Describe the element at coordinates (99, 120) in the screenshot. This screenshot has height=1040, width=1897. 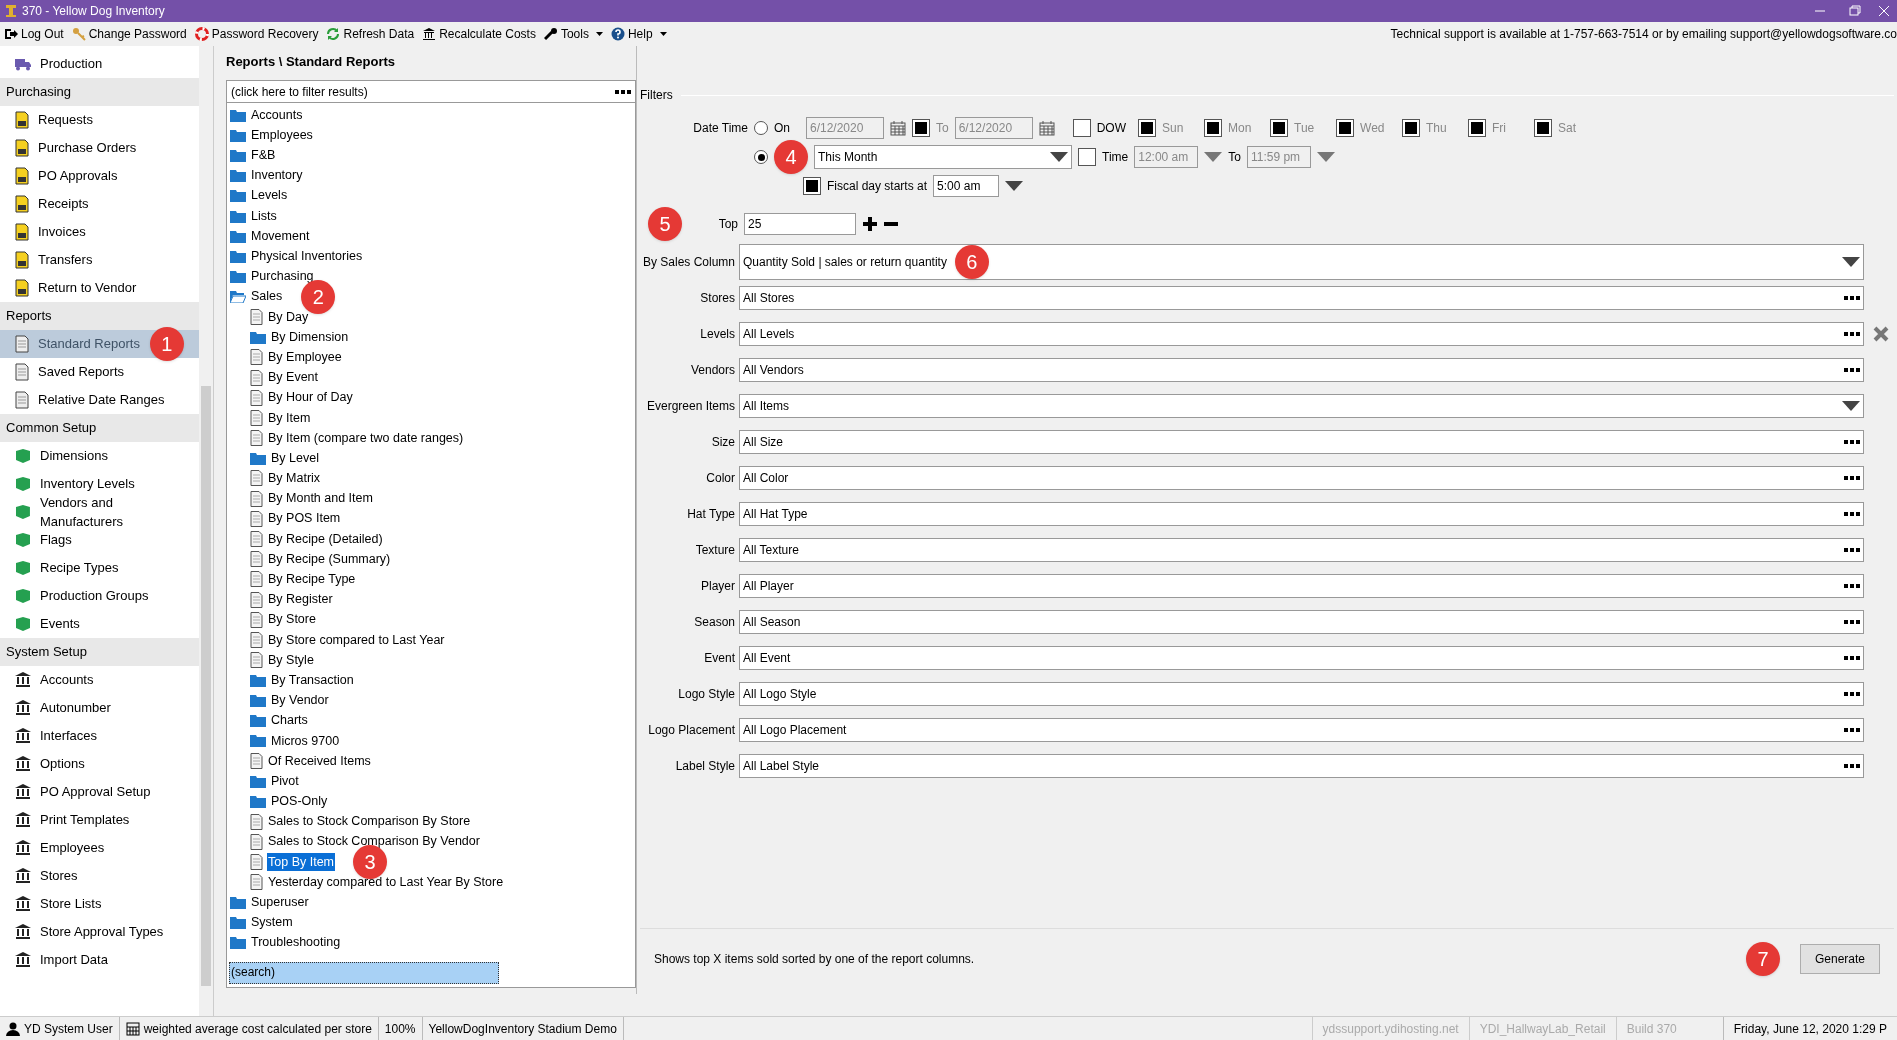
I see `sidebar-item: Requests` at that location.